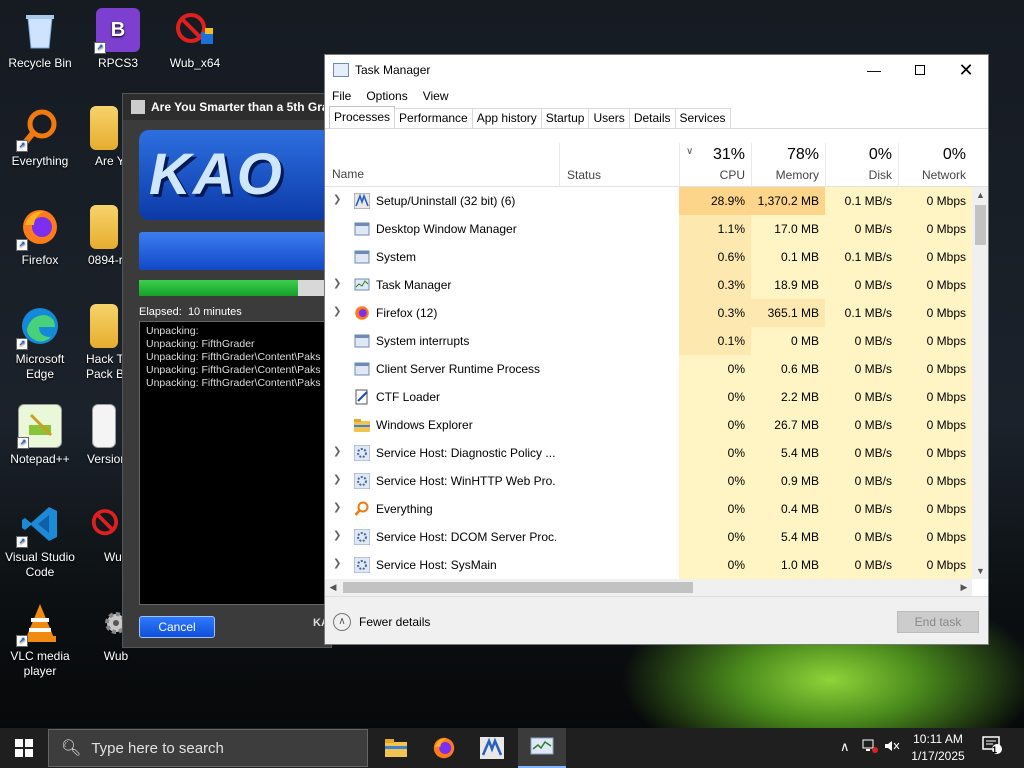 The height and width of the screenshot is (768, 1024). Describe the element at coordinates (652, 118) in the screenshot. I see `tab-details: Details` at that location.